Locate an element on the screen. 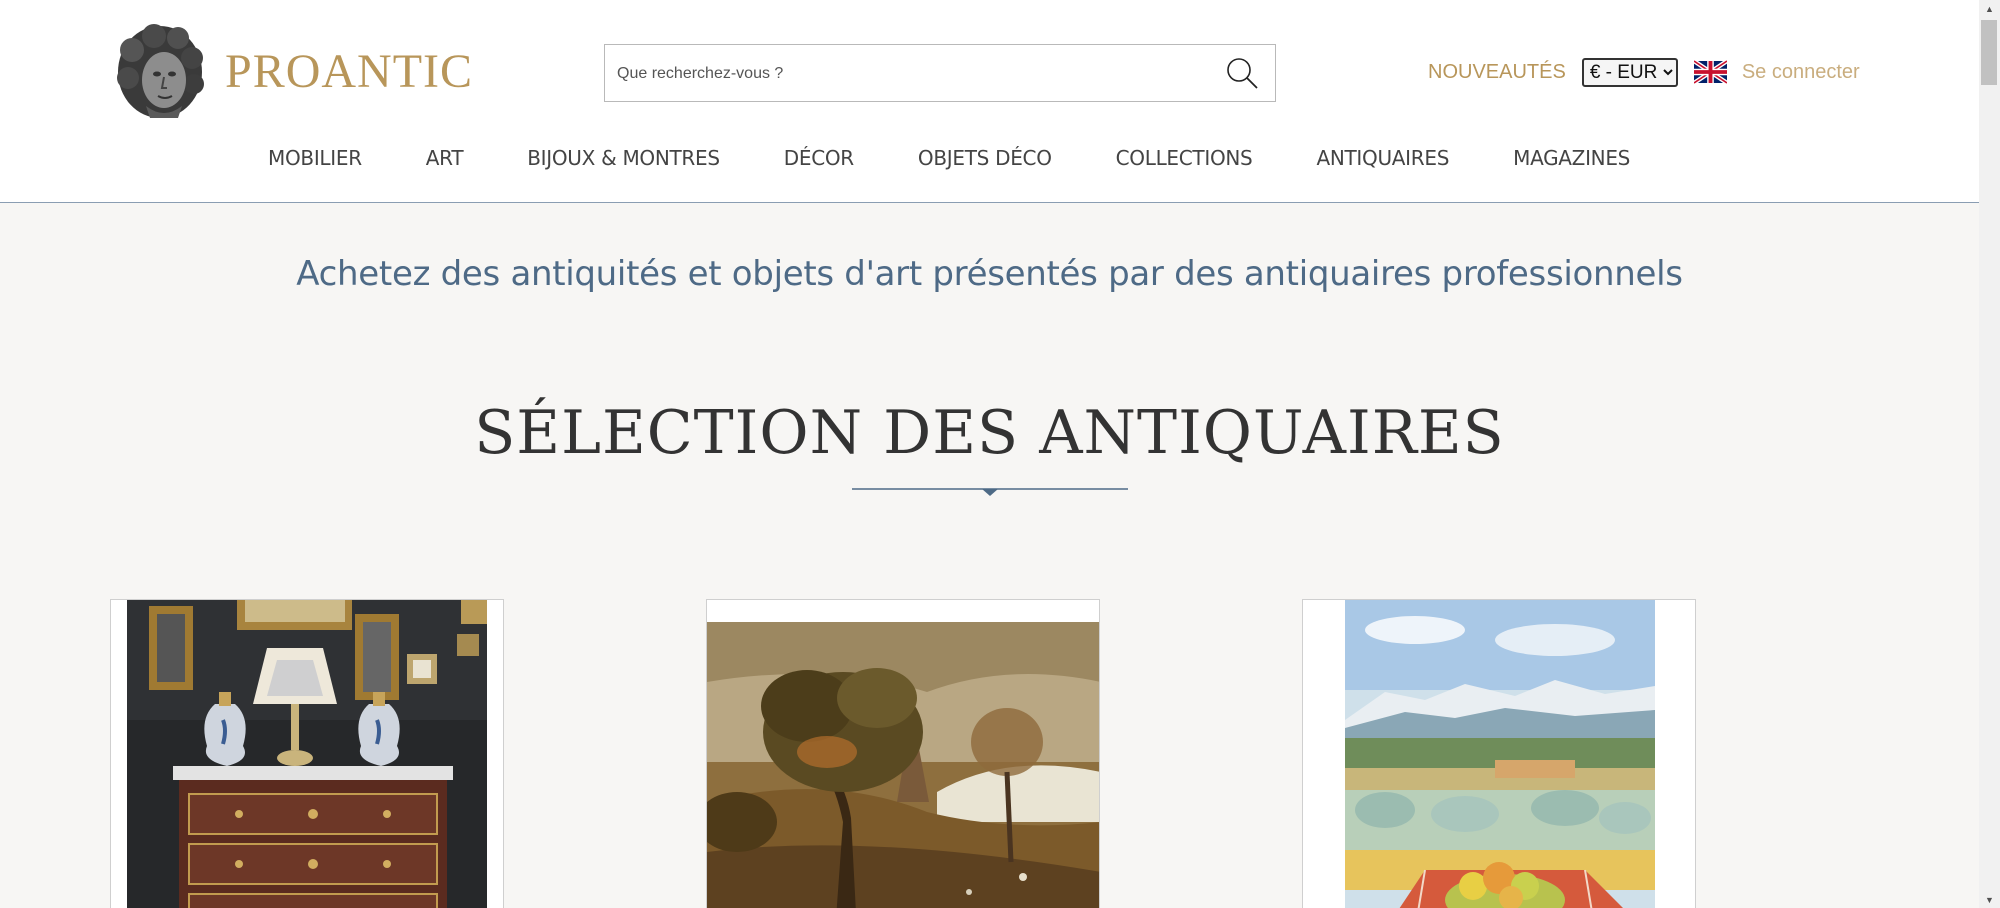 The image size is (2000, 908). nav-item-art: ART is located at coordinates (445, 158).